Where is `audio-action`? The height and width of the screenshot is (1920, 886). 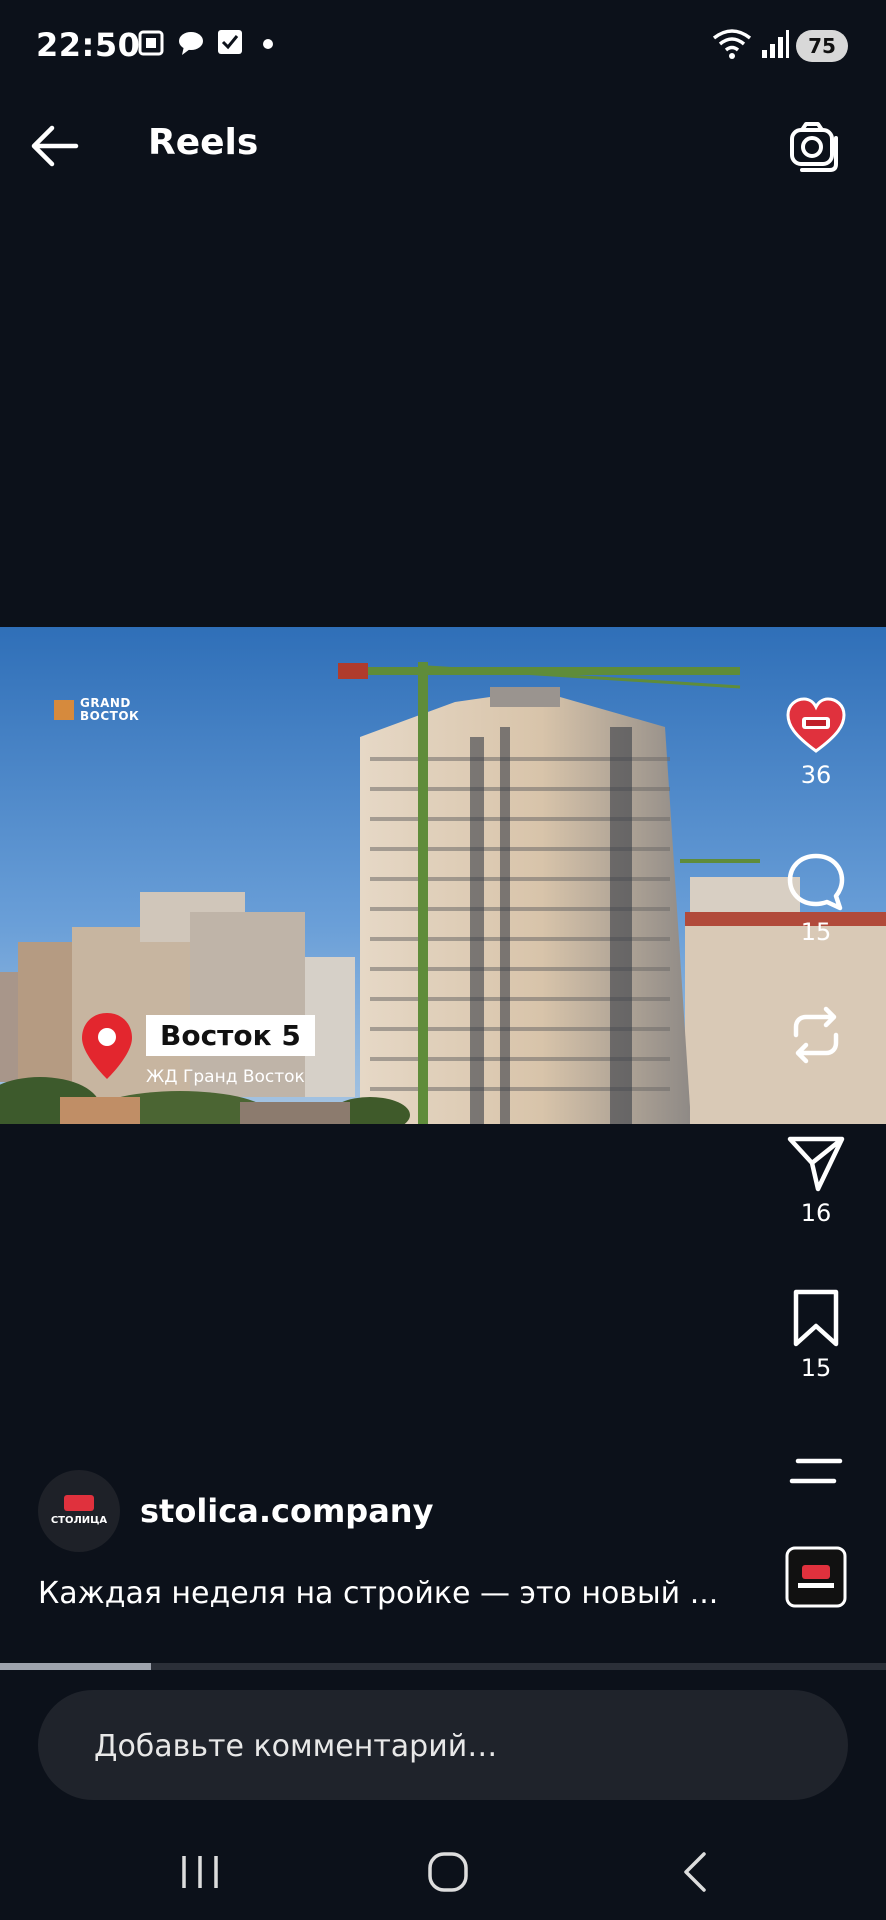
audio-action is located at coordinates (816, 1577).